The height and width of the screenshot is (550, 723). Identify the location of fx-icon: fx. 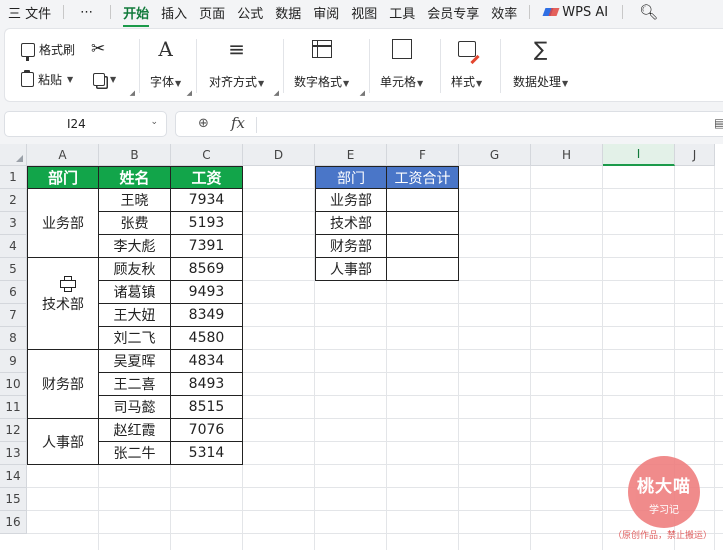
(238, 123).